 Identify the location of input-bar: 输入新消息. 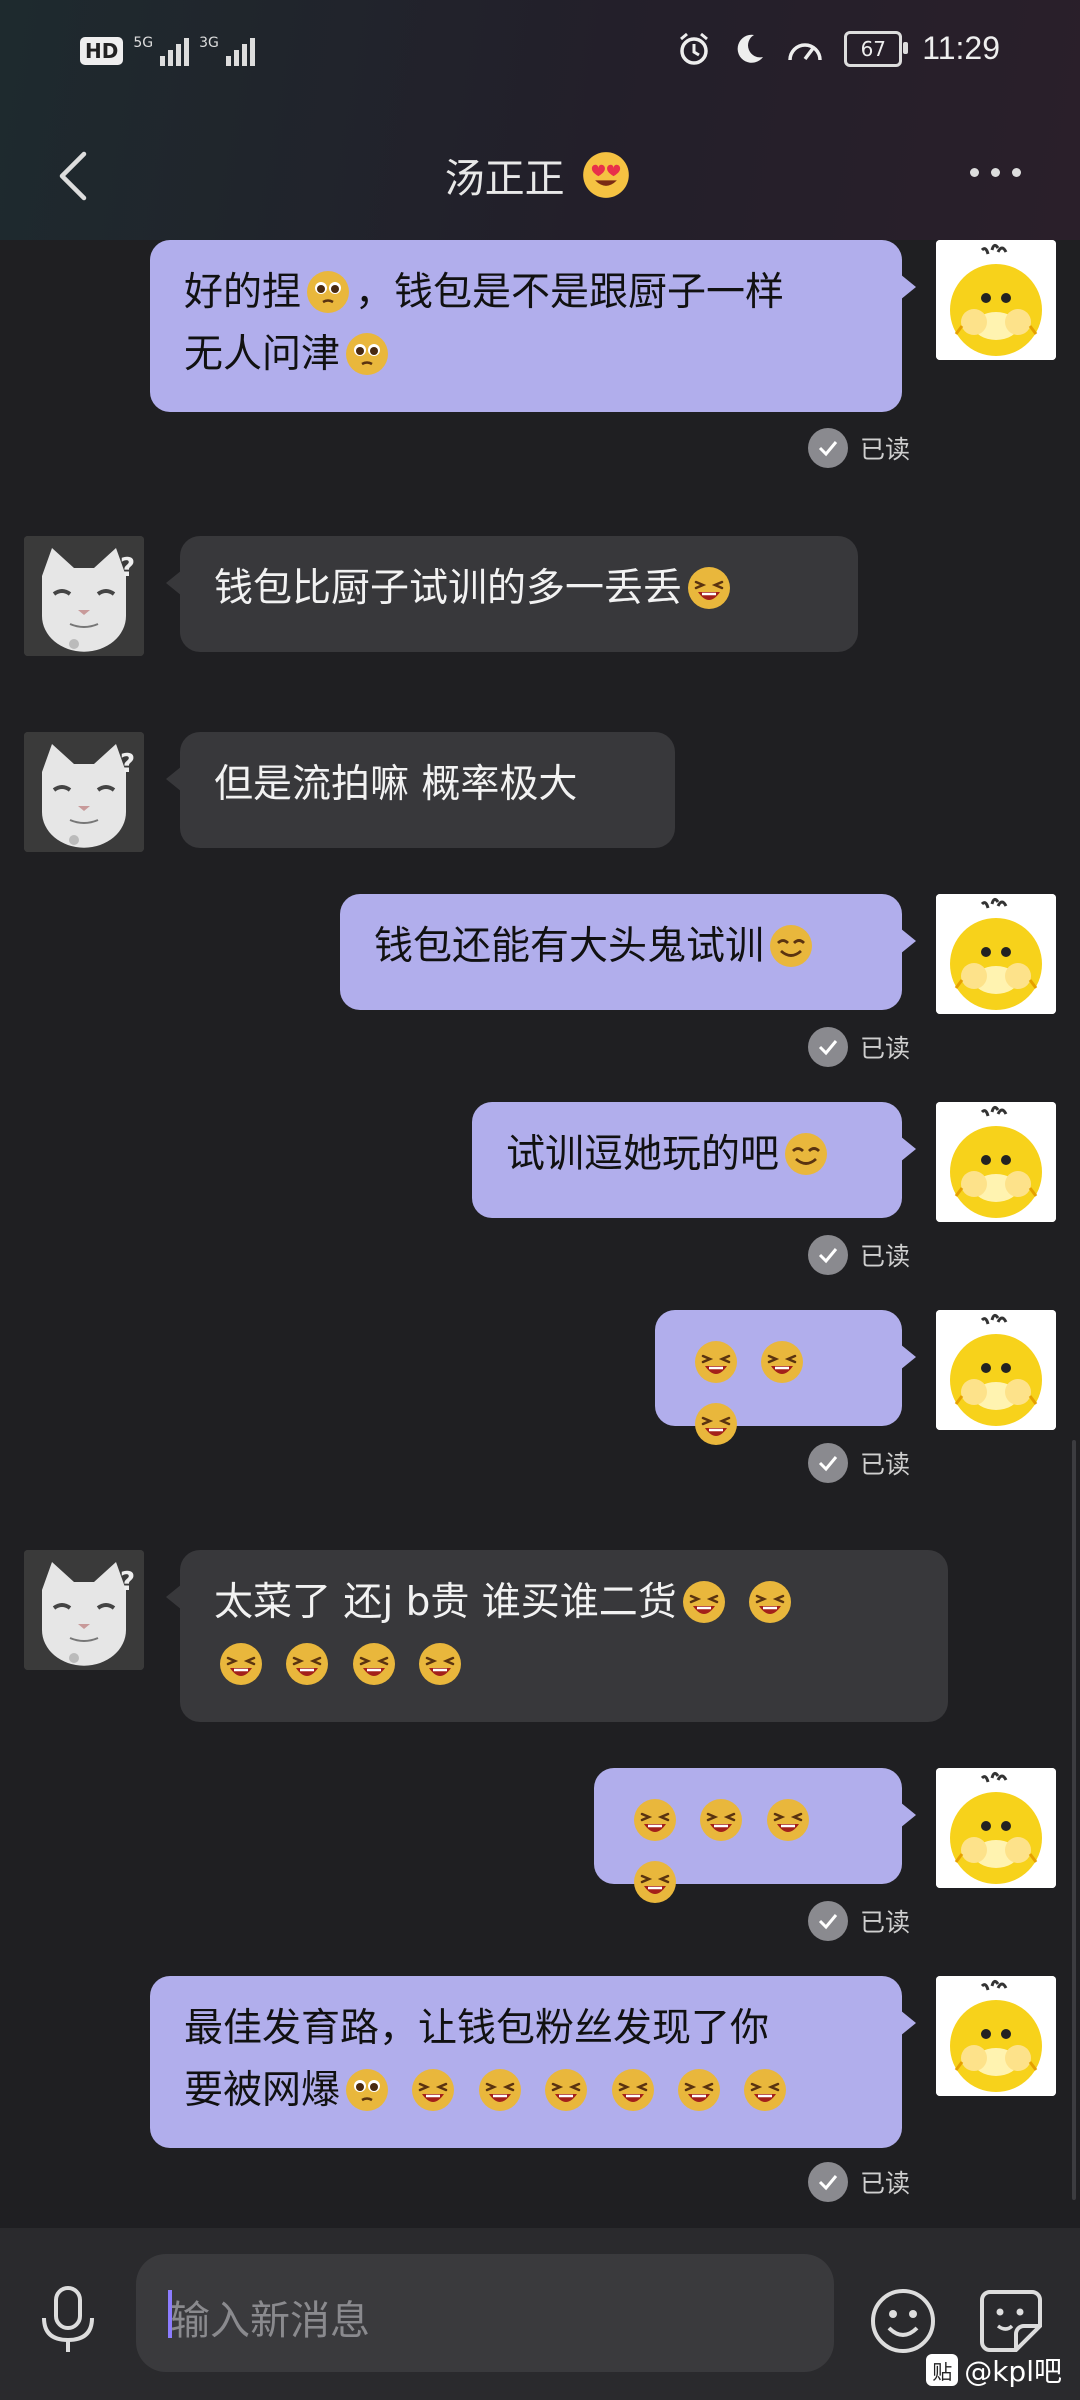
(540, 2314).